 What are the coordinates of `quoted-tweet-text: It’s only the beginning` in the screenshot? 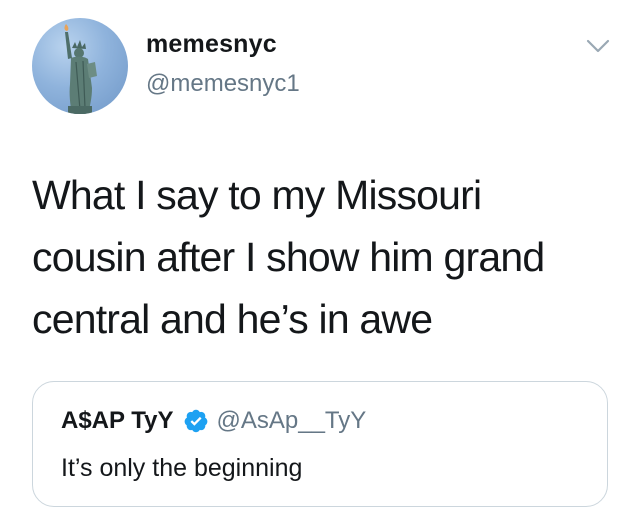 It's located at (182, 468).